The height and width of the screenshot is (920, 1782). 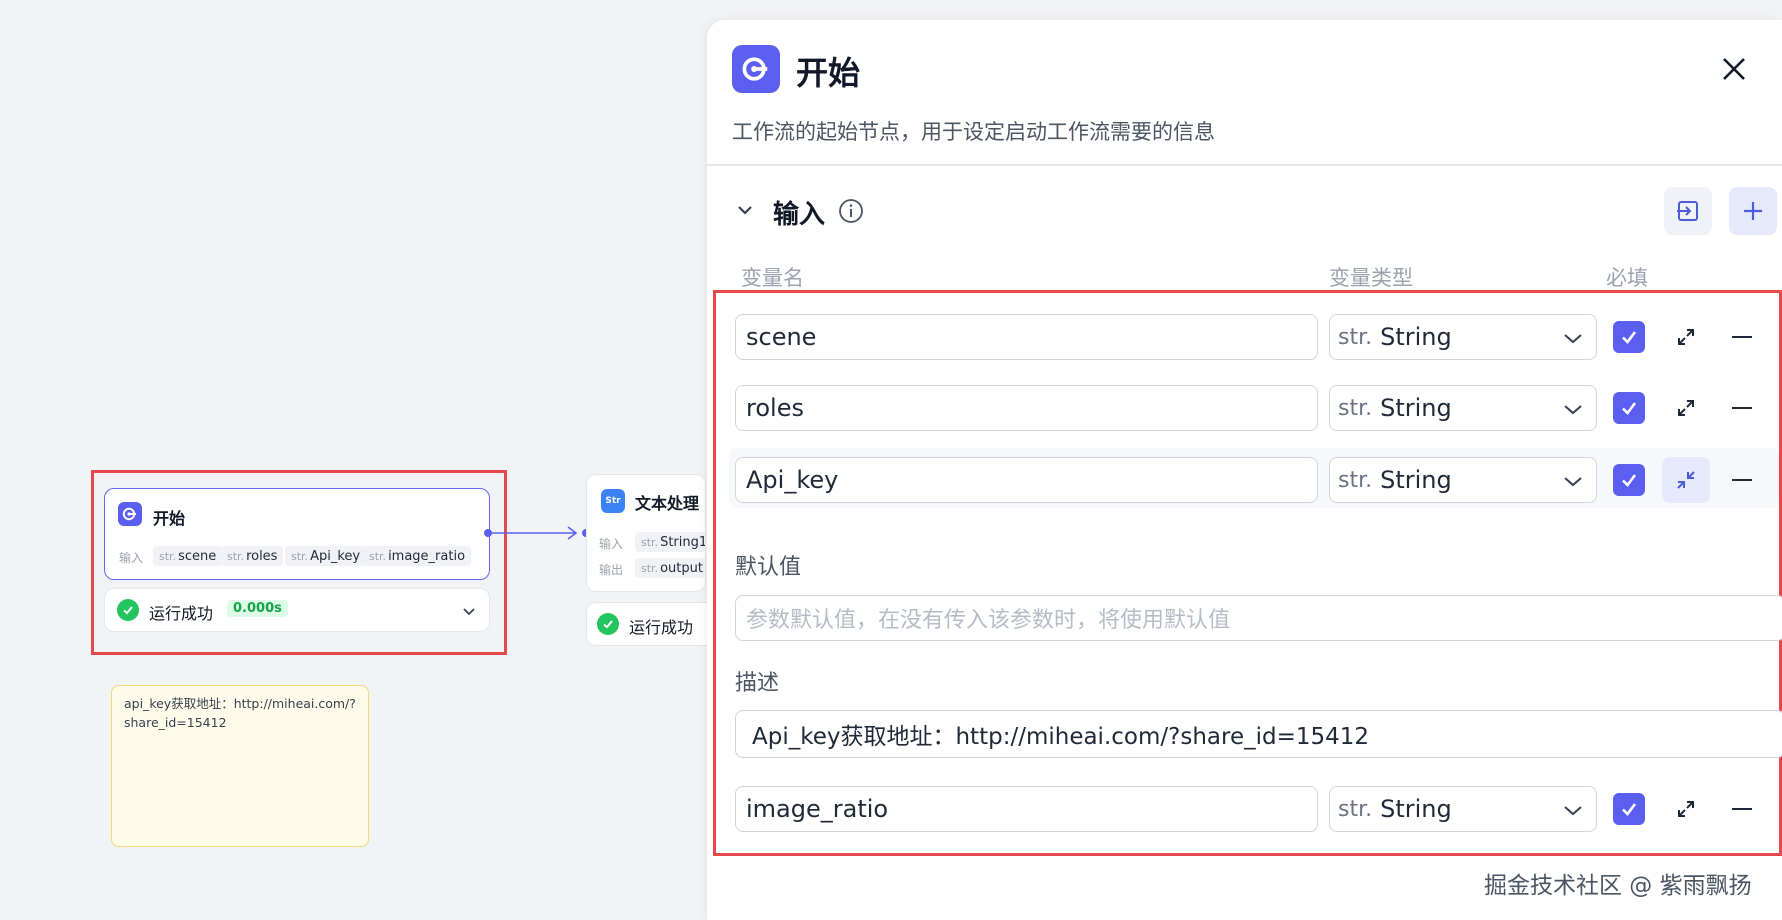 I want to click on start-node-input-chip: str. Api_key, so click(x=326, y=556).